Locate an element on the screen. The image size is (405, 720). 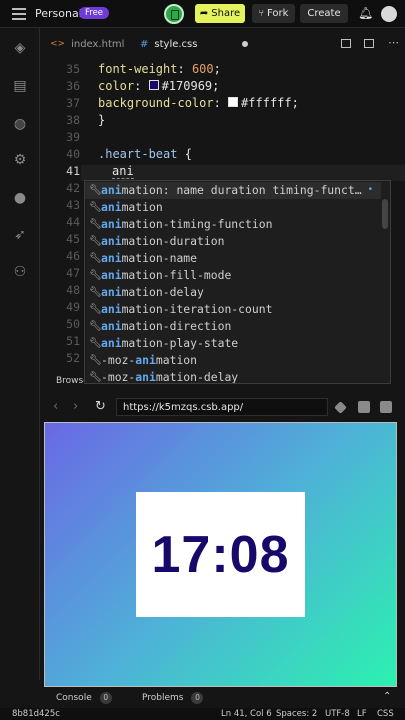
suggestion-item: 🔧︎ animation-iteration-count is located at coordinates (233, 309).